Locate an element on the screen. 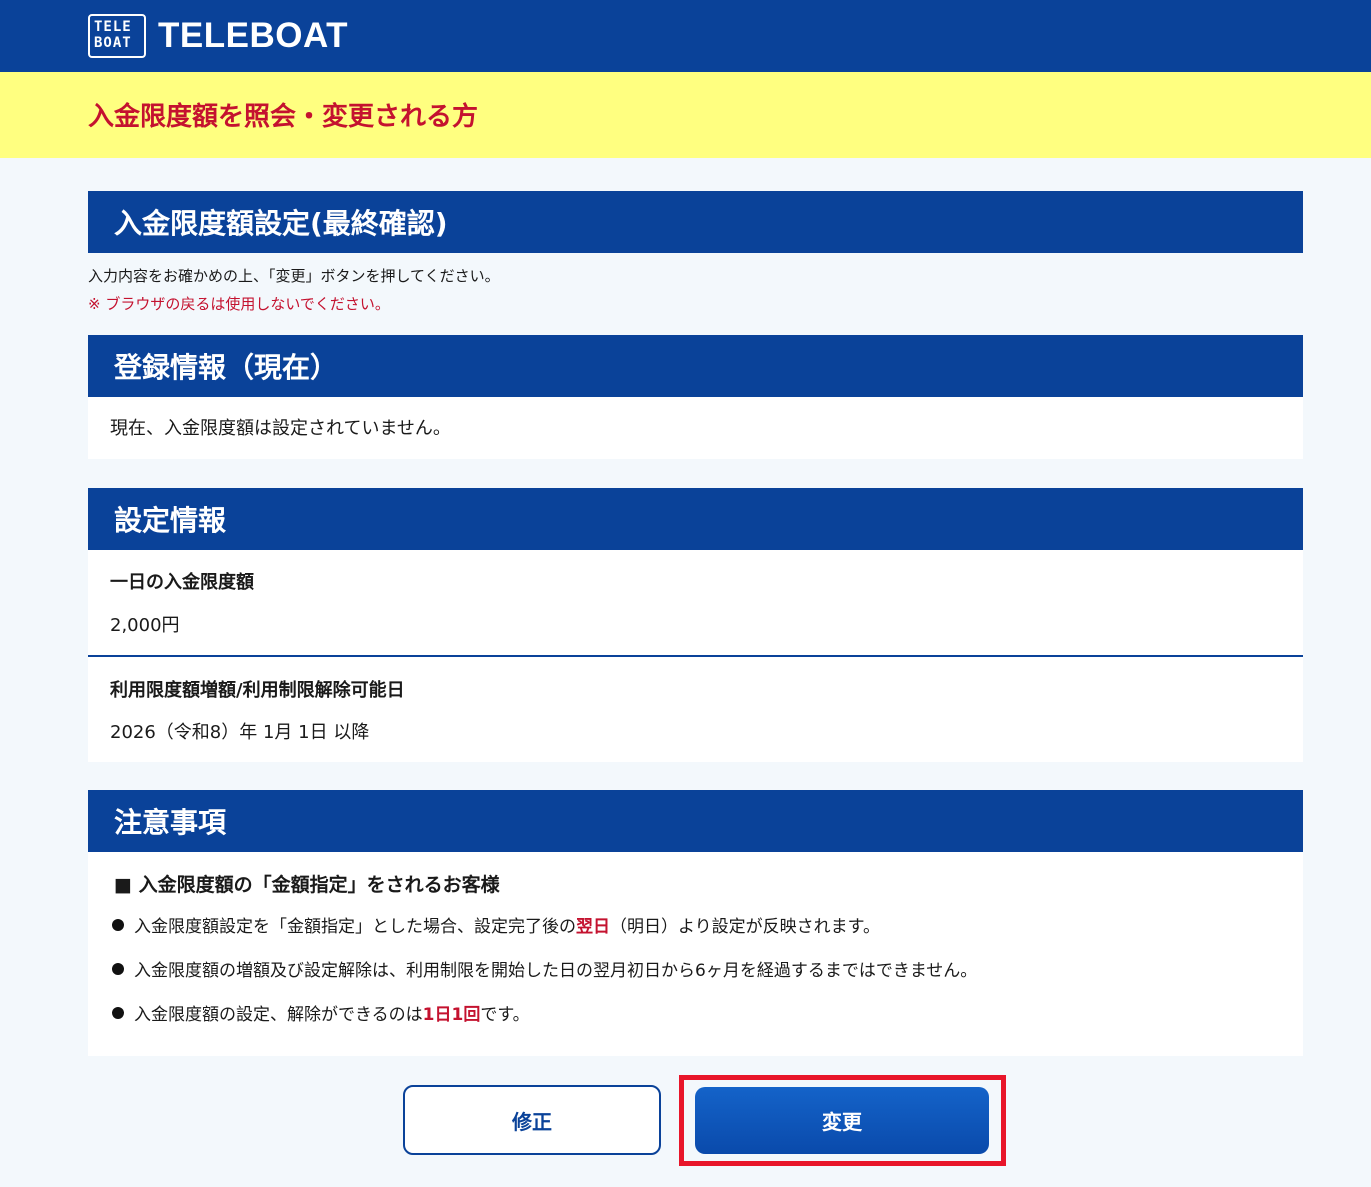  fix-button: 修正 is located at coordinates (532, 1120).